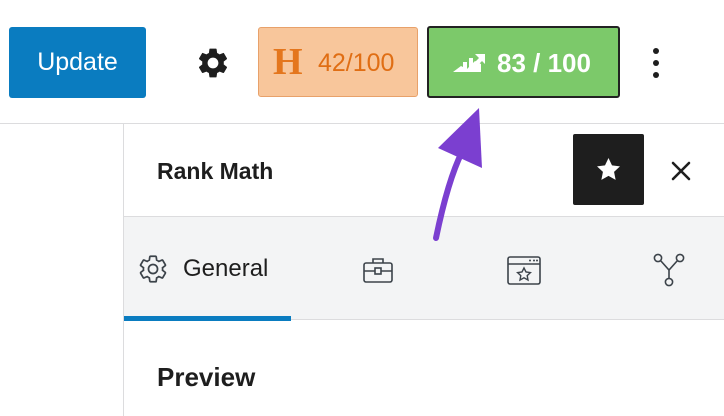 Image resolution: width=724 pixels, height=416 pixels. What do you see at coordinates (288, 62) in the screenshot?
I see `headline-h-icon: H` at bounding box center [288, 62].